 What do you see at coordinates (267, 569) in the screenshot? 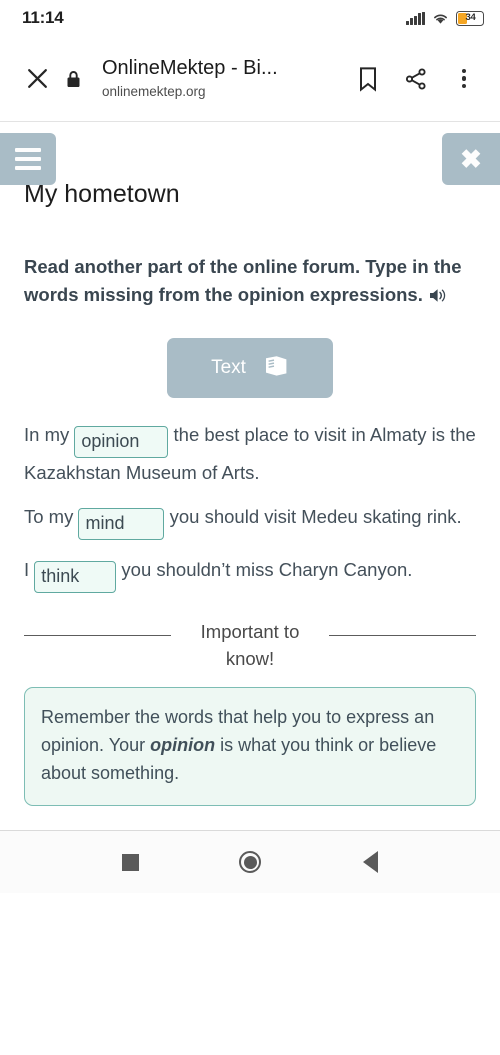
I see `sentence-suffix: you shouldn’t miss Charyn Canyon.` at bounding box center [267, 569].